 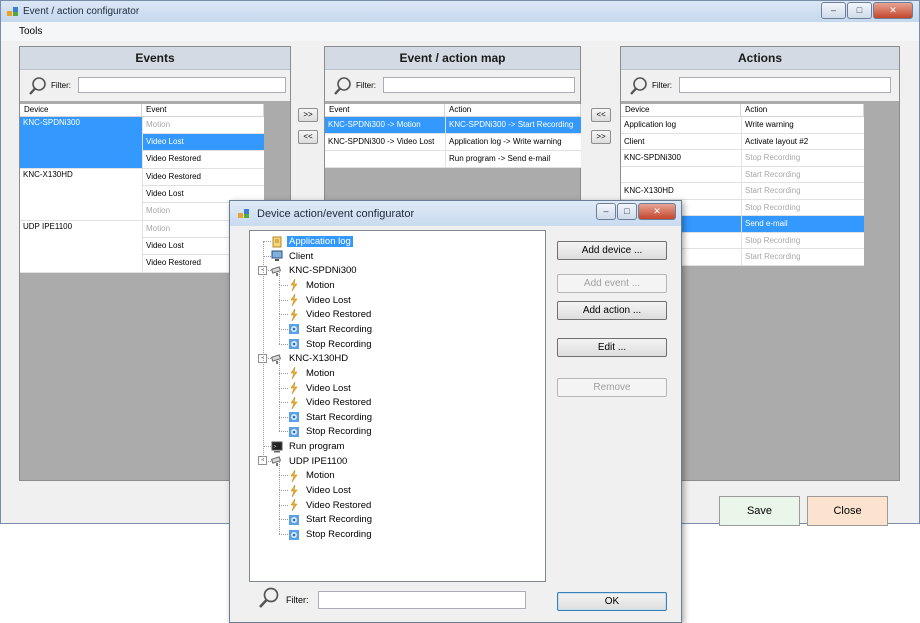 What do you see at coordinates (460, 31) in the screenshot?
I see `menubar: Tools` at bounding box center [460, 31].